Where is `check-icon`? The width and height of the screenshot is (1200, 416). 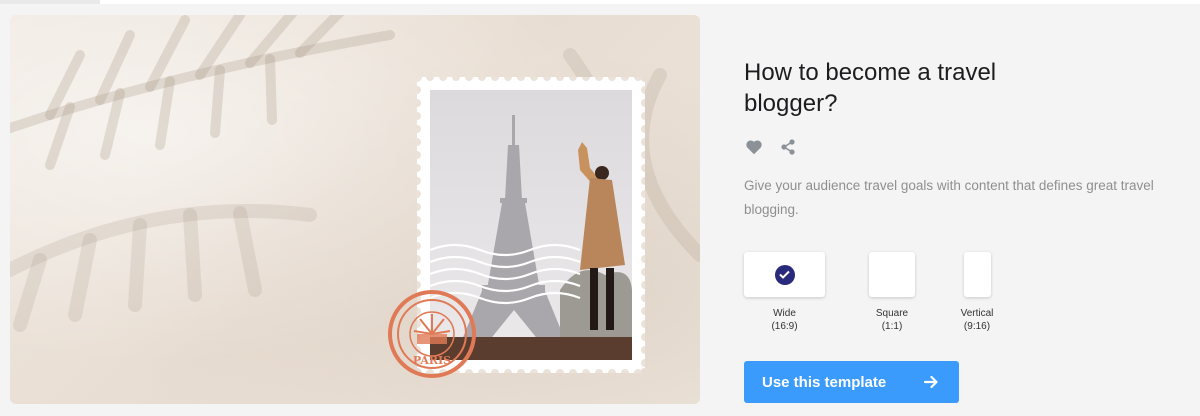
check-icon is located at coordinates (784, 274).